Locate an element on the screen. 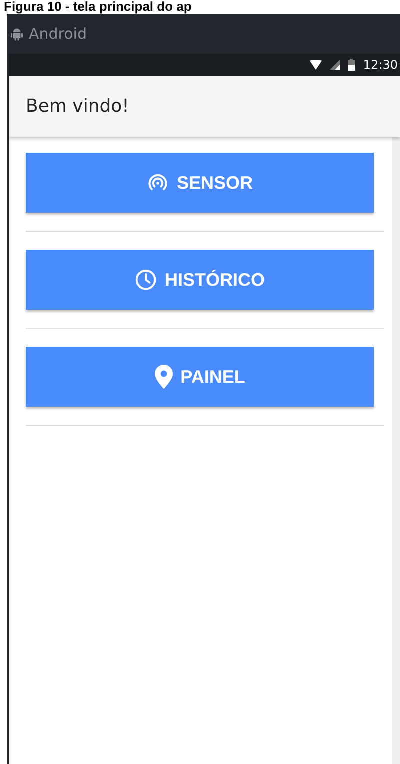 The image size is (400, 764). battery-icon is located at coordinates (352, 65).